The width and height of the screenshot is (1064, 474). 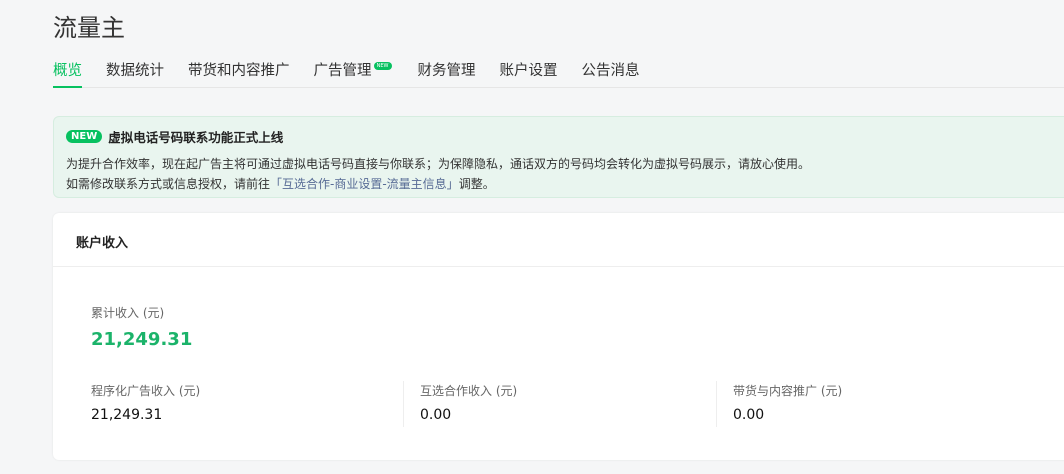 I want to click on income-item-label: 程序化广告收入 (元), so click(x=146, y=391).